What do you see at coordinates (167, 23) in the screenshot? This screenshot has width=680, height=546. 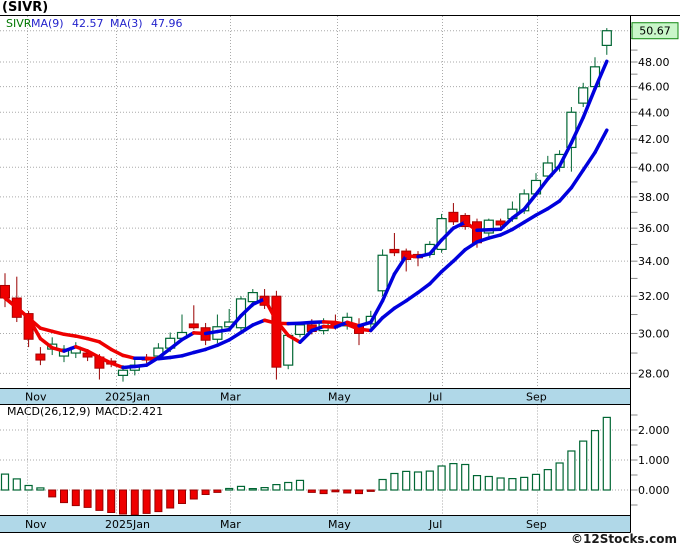 I see `legend-ma3-value: 47.96` at bounding box center [167, 23].